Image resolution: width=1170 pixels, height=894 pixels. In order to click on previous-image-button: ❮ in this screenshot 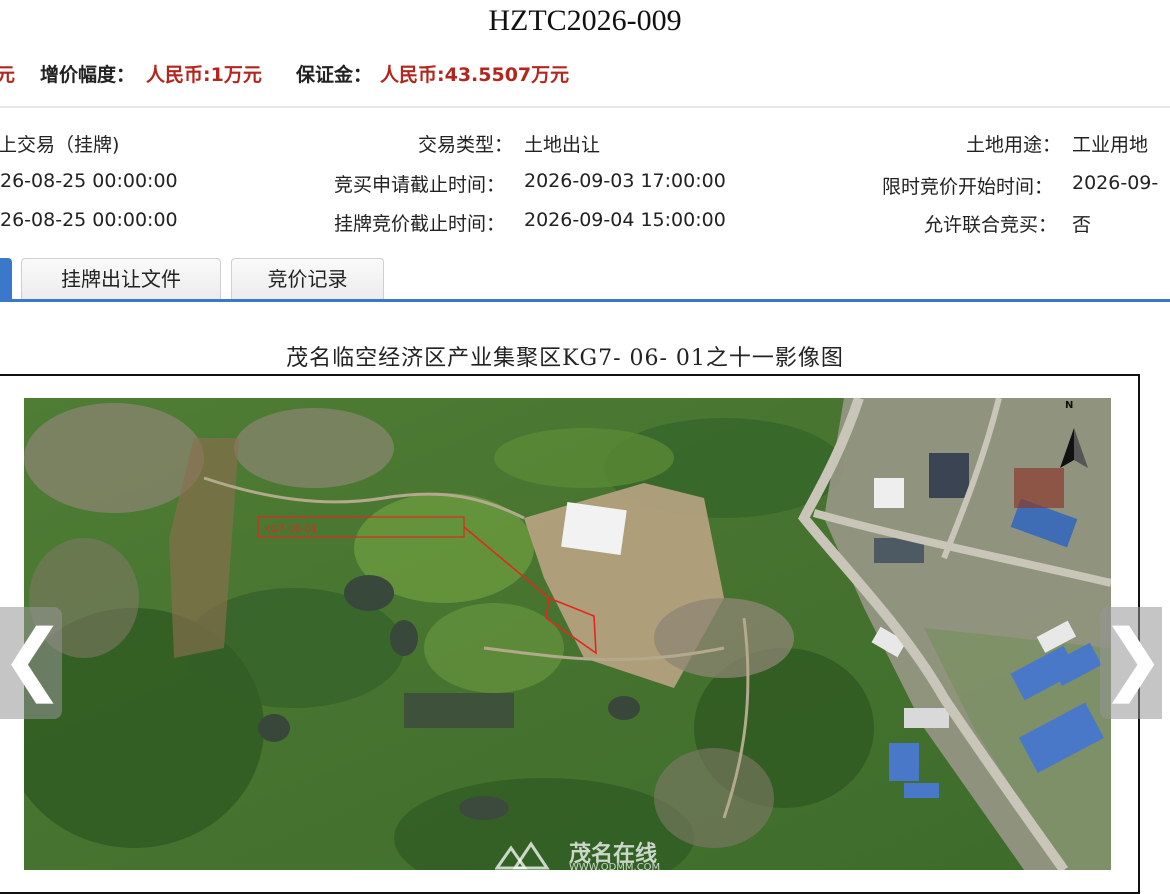, I will do `click(32, 663)`.